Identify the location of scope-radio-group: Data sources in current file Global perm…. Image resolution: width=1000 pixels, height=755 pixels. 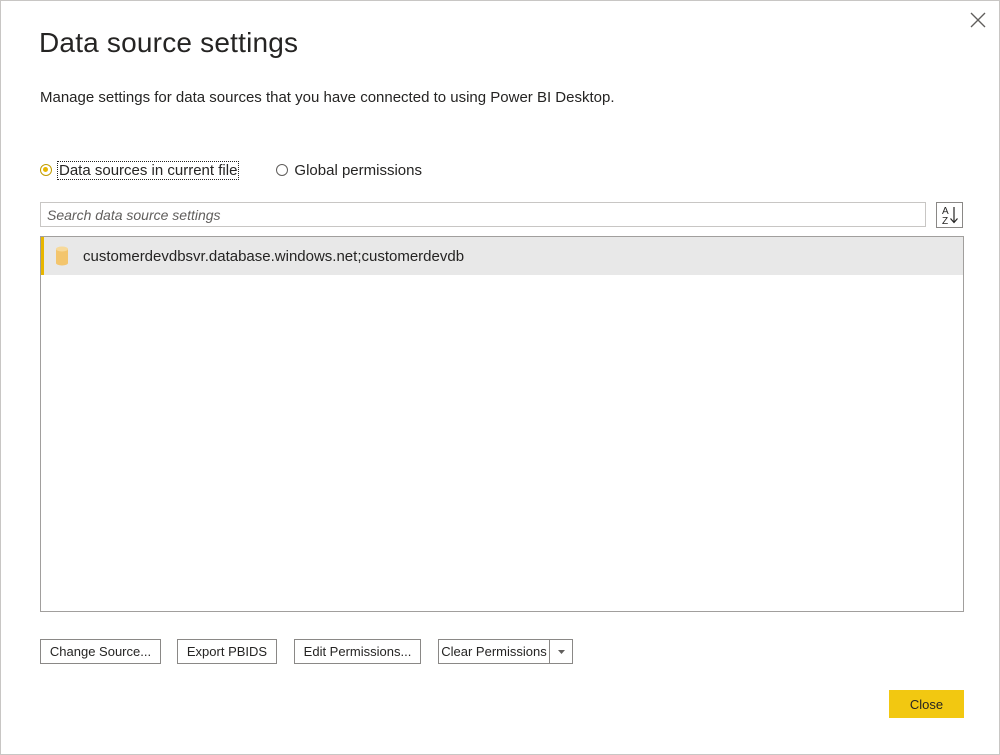
(231, 170).